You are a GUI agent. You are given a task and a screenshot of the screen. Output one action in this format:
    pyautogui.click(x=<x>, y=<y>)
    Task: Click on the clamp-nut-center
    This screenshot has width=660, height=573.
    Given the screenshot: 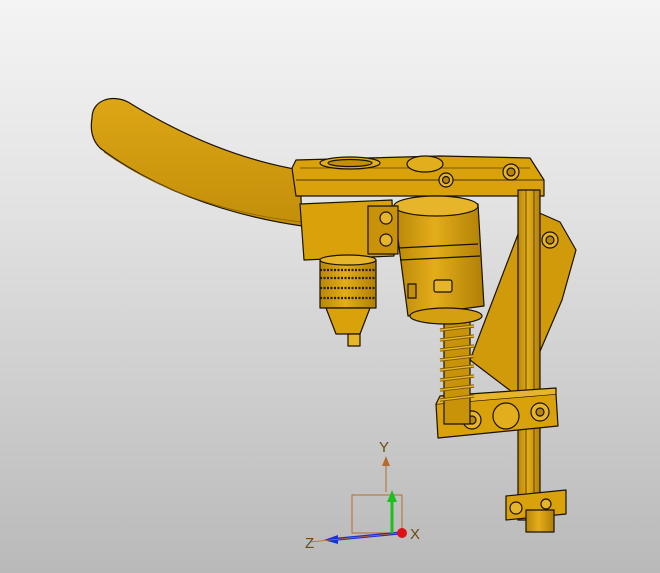 What is the action you would take?
    pyautogui.click(x=506, y=416)
    